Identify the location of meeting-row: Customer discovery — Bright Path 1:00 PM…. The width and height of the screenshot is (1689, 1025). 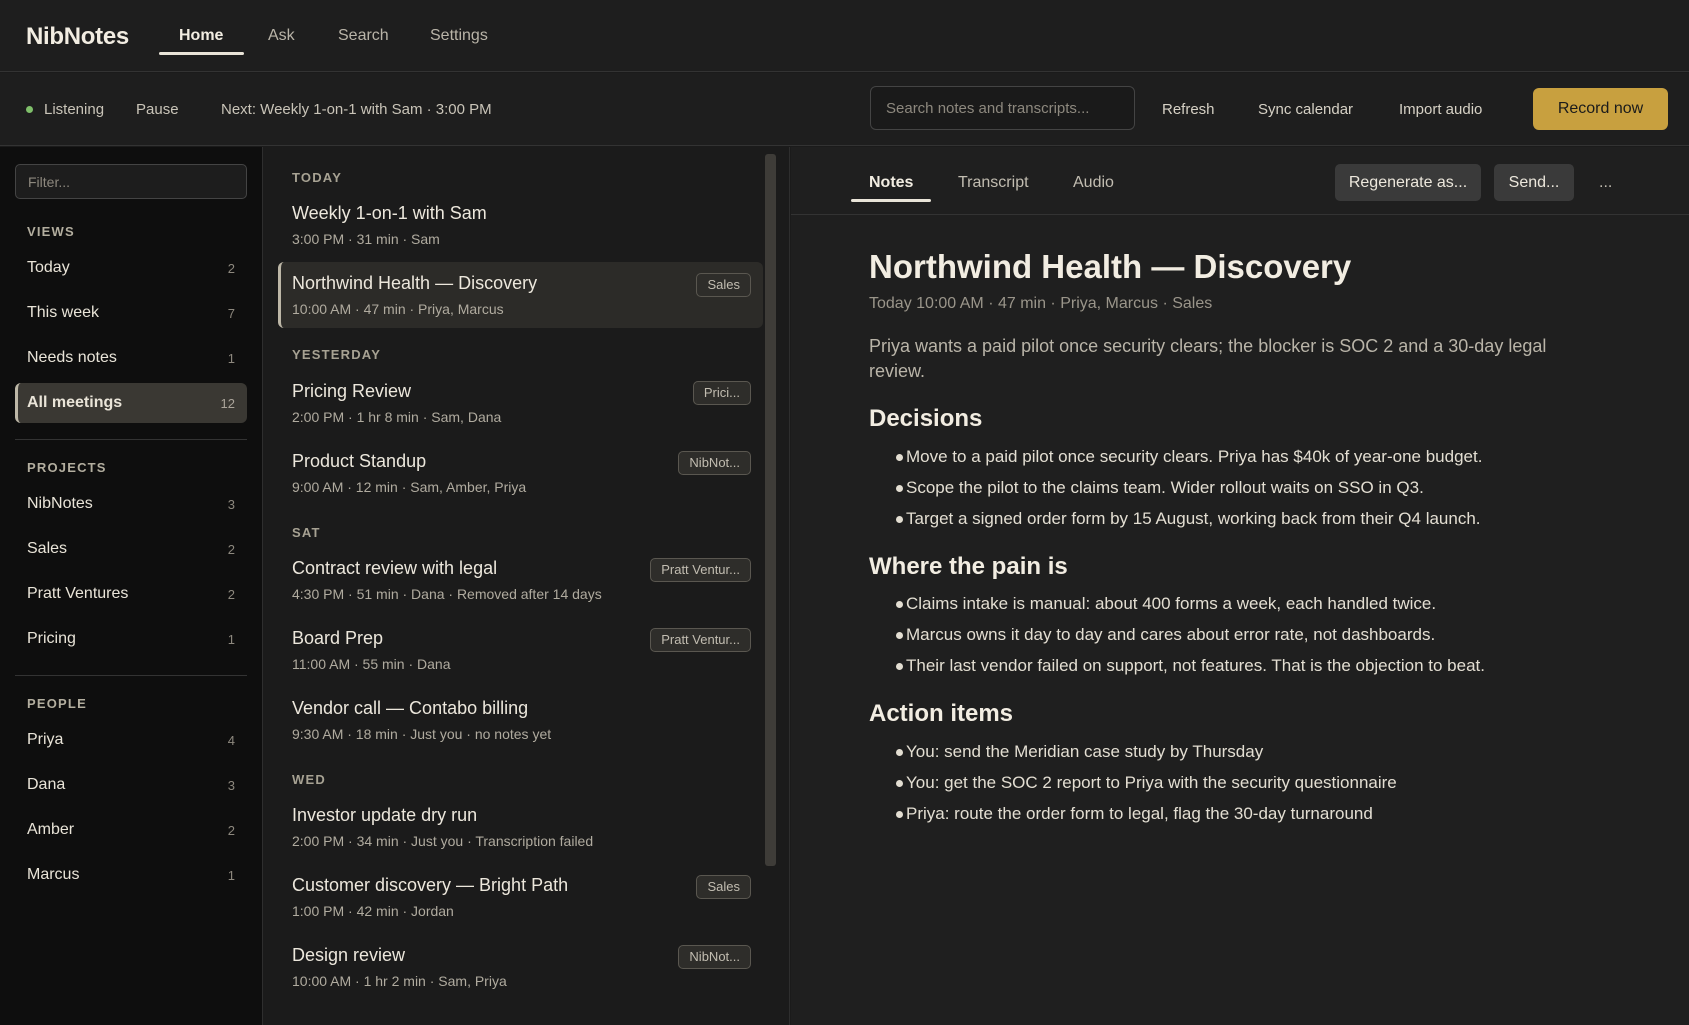
(520, 897).